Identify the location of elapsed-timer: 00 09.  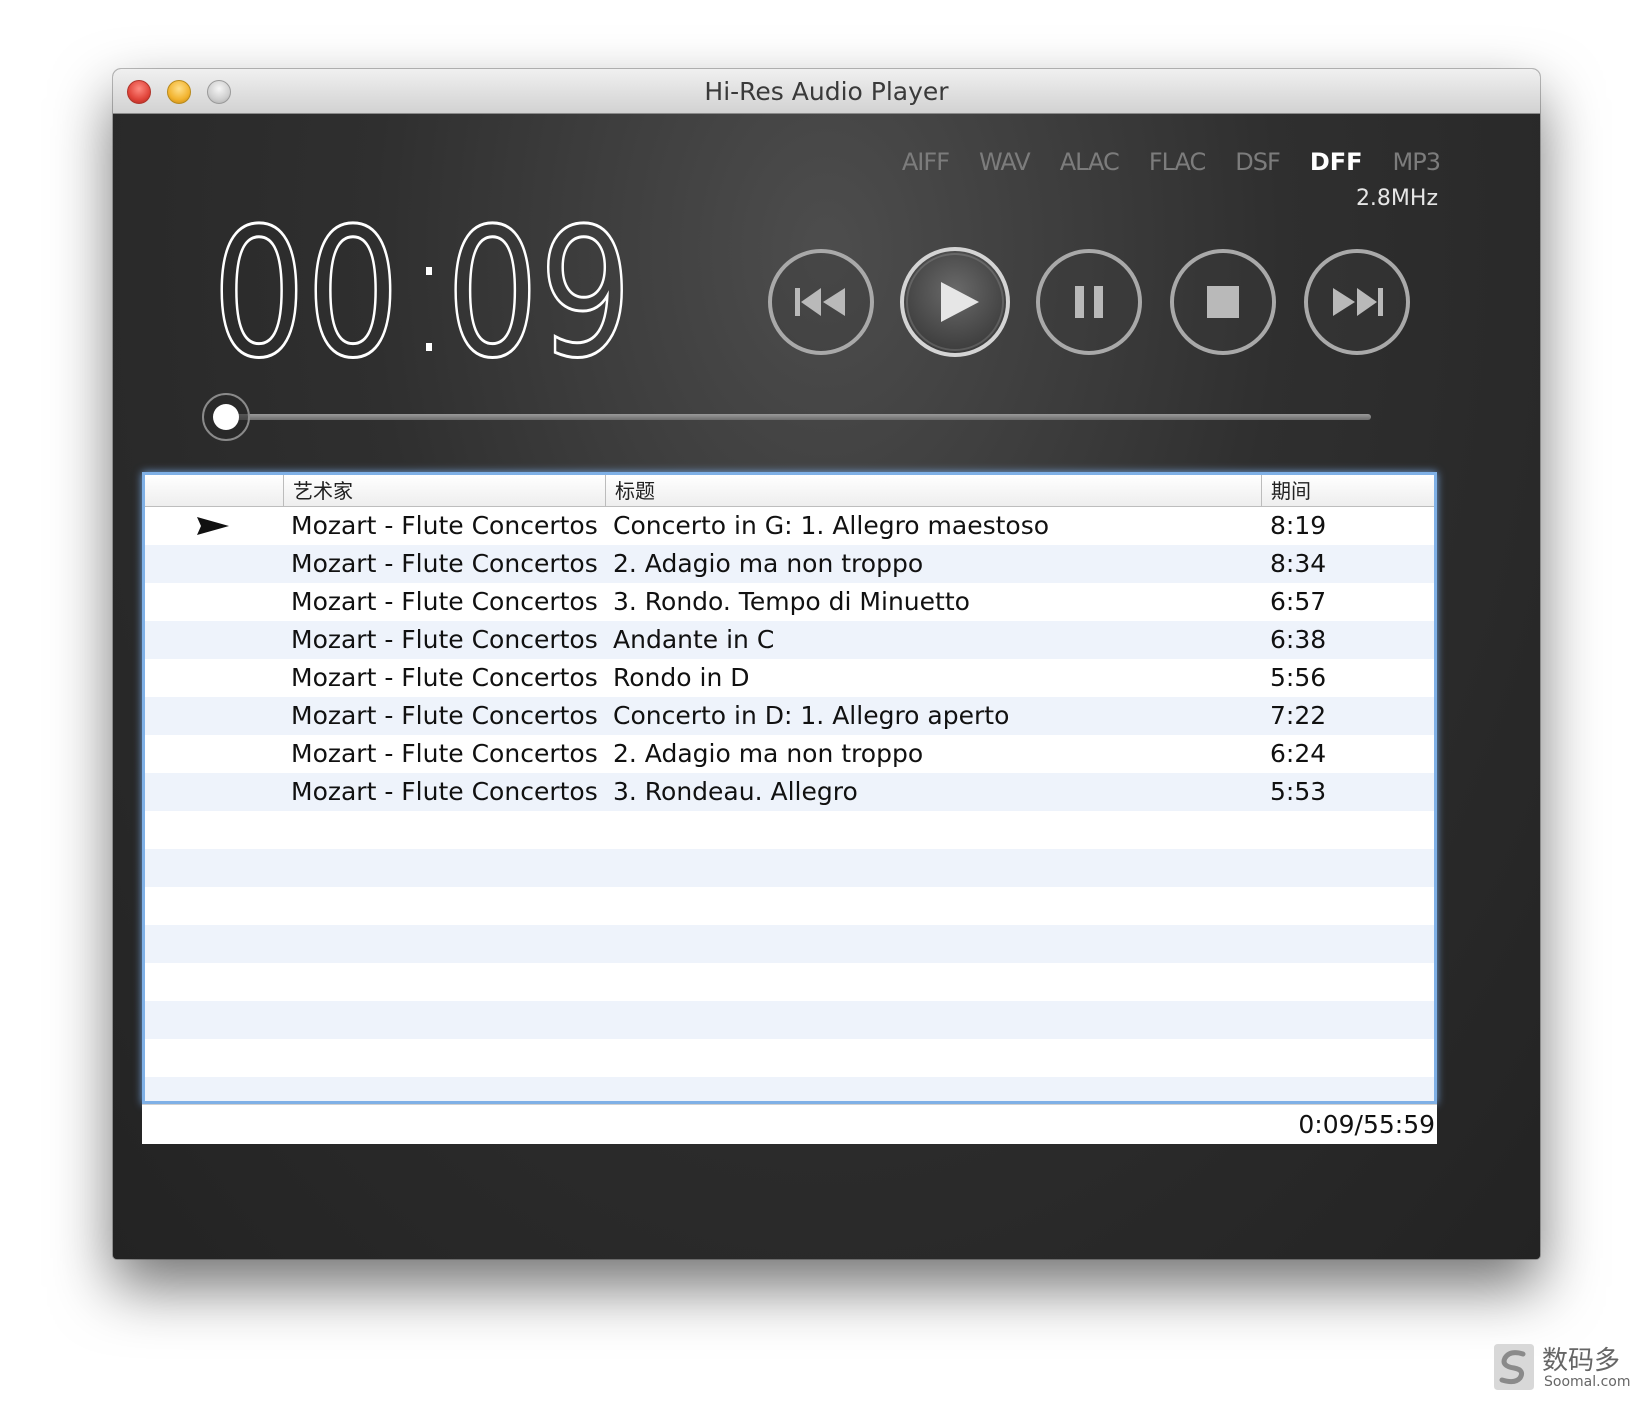
(422, 289).